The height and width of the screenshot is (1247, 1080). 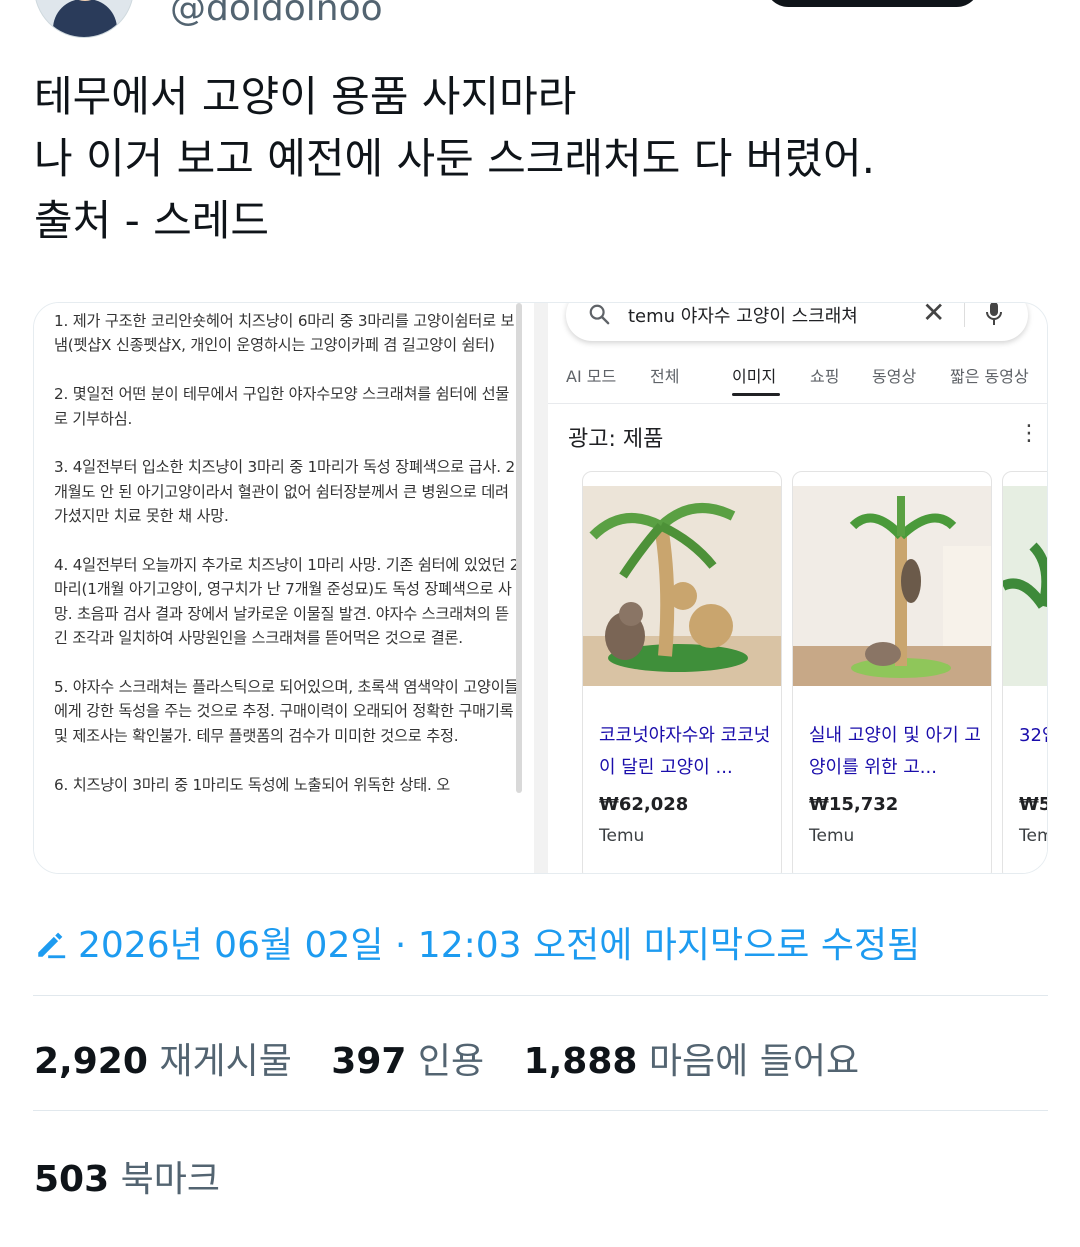 What do you see at coordinates (743, 315) in the screenshot?
I see `search-query: temu 야자수 고양이 스크래쳐` at bounding box center [743, 315].